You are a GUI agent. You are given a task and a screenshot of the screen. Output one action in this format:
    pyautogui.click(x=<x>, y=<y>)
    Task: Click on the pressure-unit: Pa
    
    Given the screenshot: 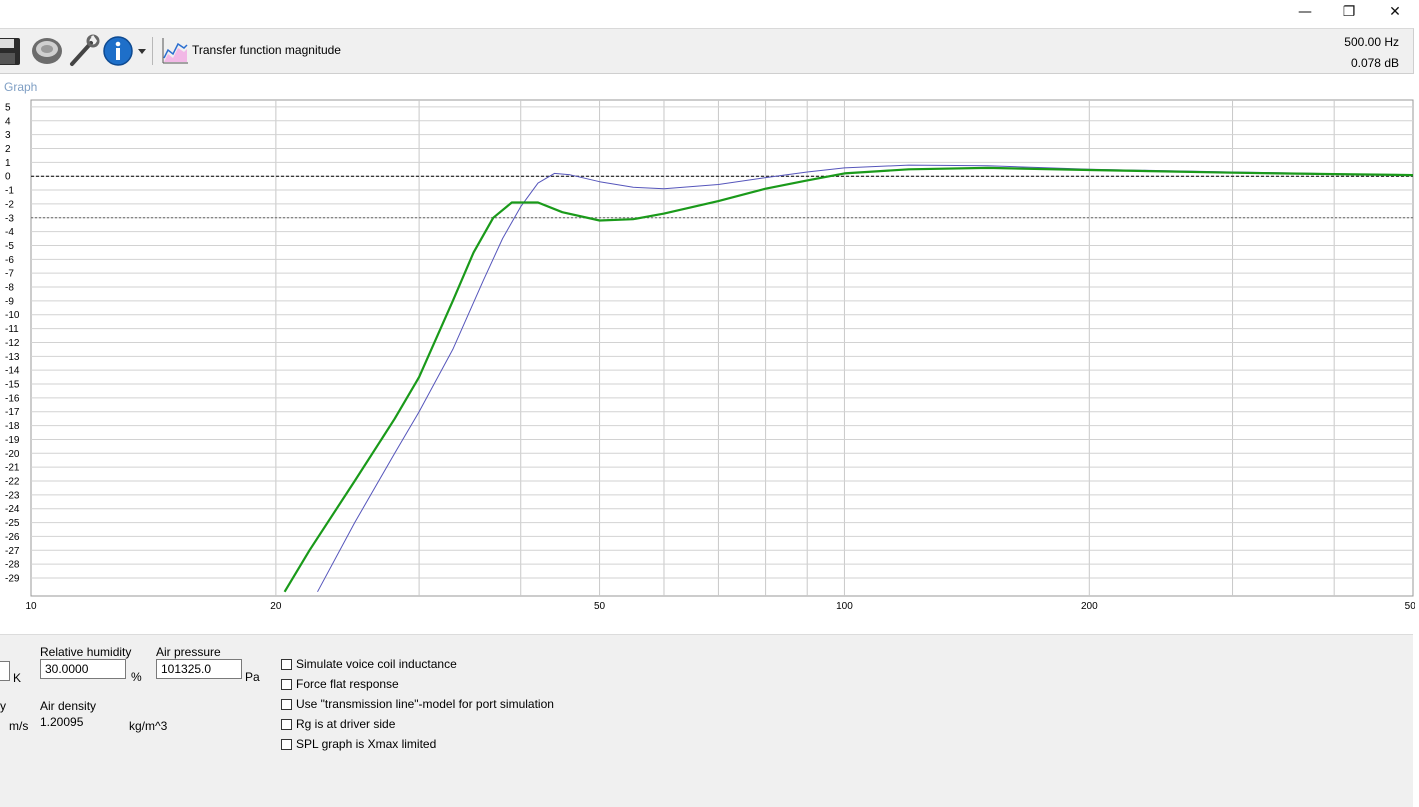 What is the action you would take?
    pyautogui.click(x=252, y=677)
    